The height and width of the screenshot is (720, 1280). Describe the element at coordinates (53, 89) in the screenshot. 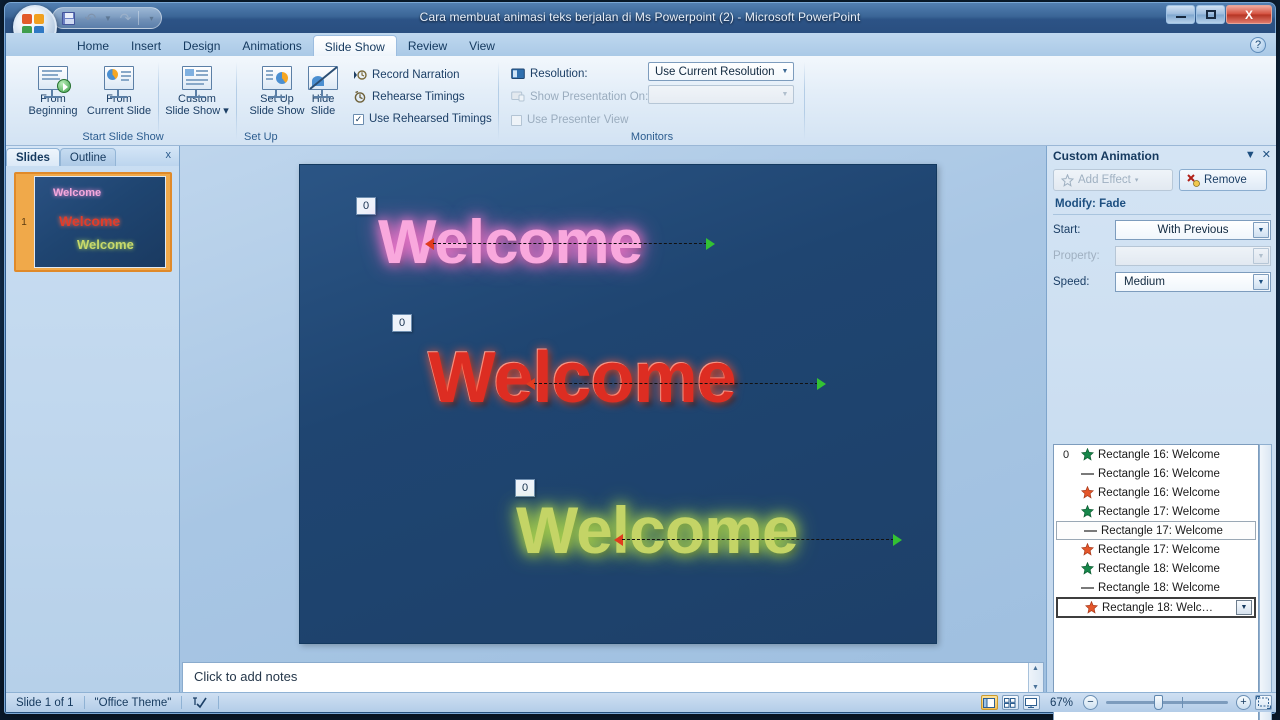

I see `from-beginning-button: From Beginning` at that location.